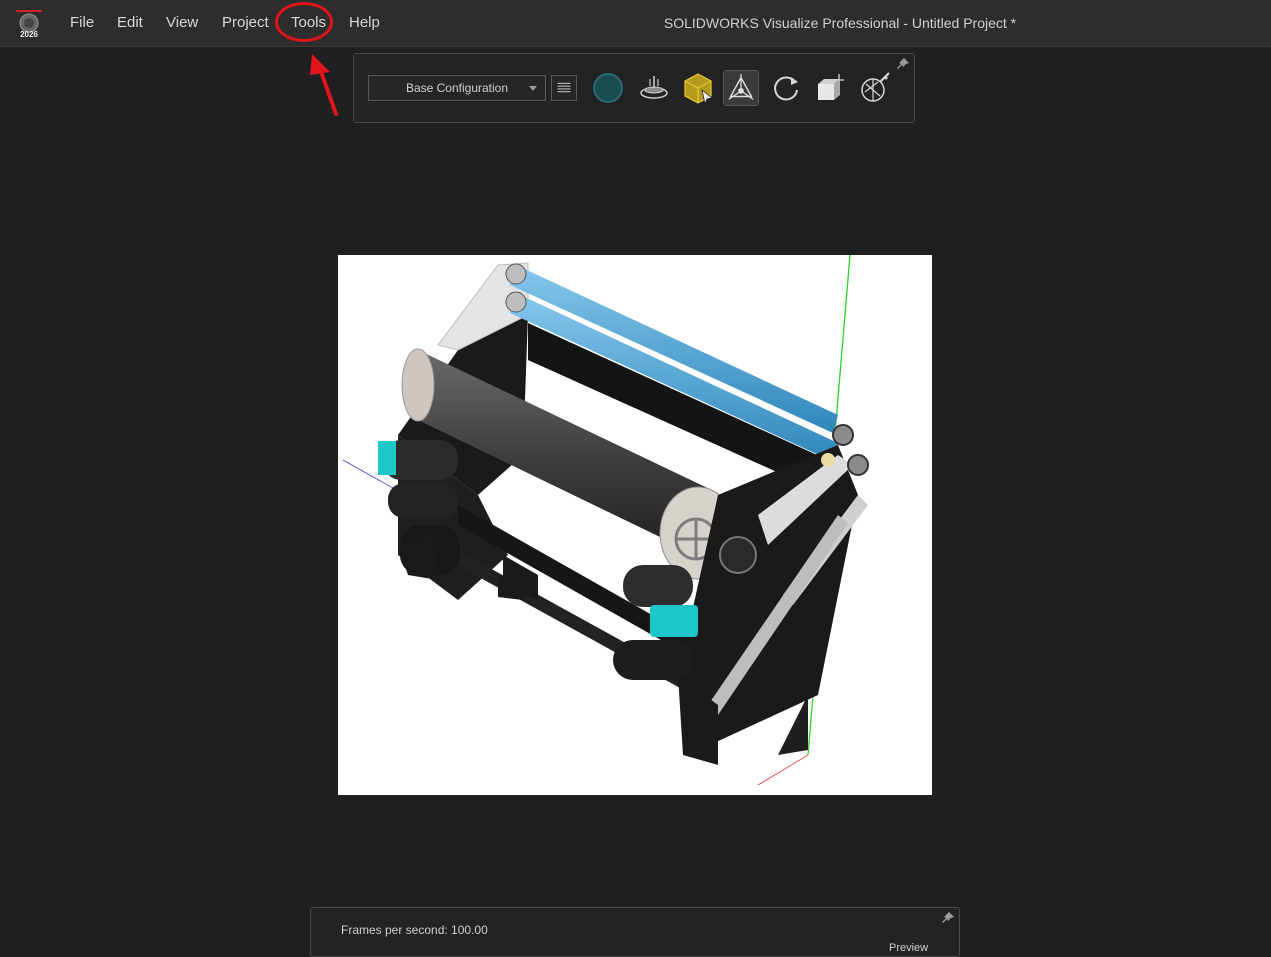  I want to click on logo-badge: 2026, so click(29, 34).